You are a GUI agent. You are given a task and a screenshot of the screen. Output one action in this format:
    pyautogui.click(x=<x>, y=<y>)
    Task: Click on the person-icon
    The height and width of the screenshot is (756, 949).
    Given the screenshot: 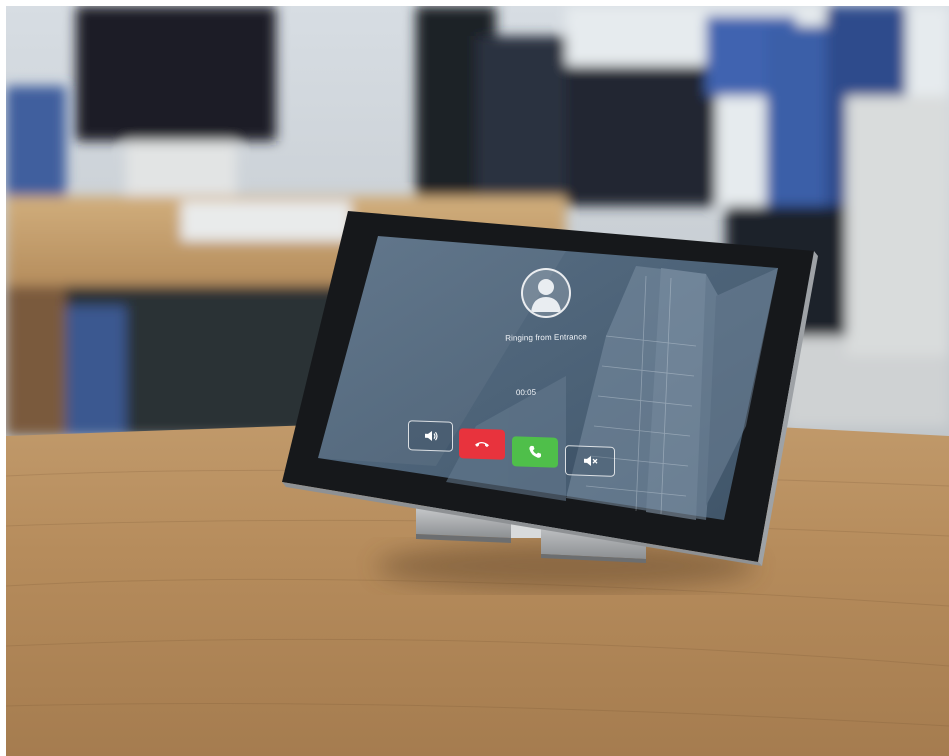 What is the action you would take?
    pyautogui.click(x=546, y=295)
    